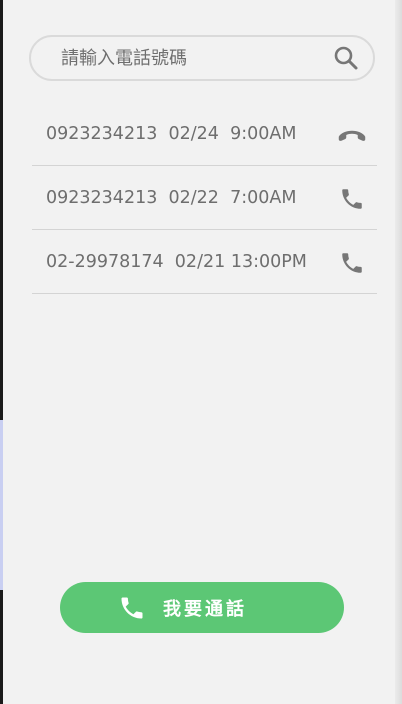 The width and height of the screenshot is (402, 704). What do you see at coordinates (1, 505) in the screenshot?
I see `edge-highlight` at bounding box center [1, 505].